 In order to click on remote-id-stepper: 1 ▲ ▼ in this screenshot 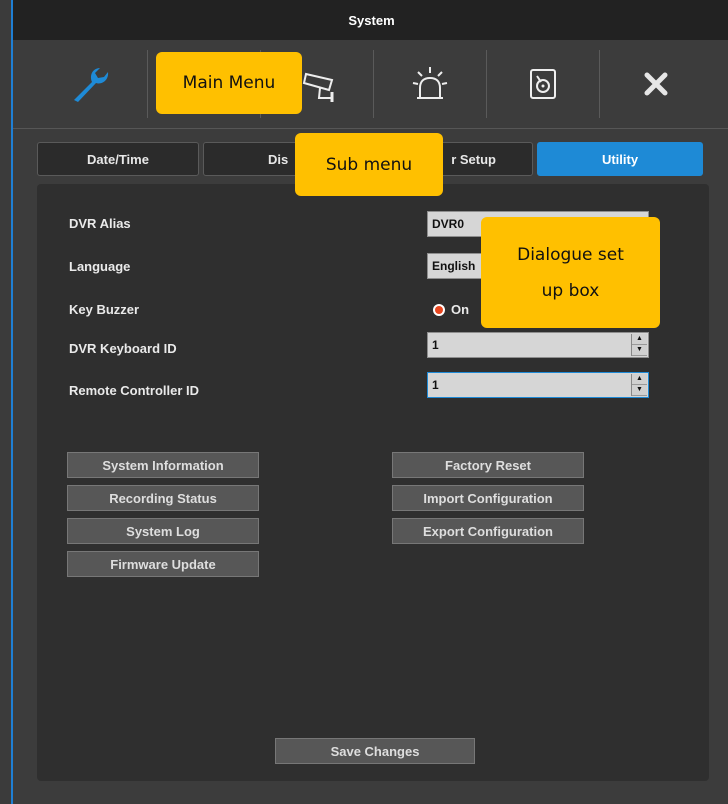, I will do `click(538, 385)`.